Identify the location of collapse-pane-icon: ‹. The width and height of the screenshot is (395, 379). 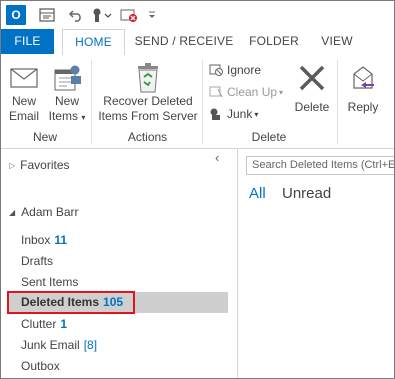
(217, 157).